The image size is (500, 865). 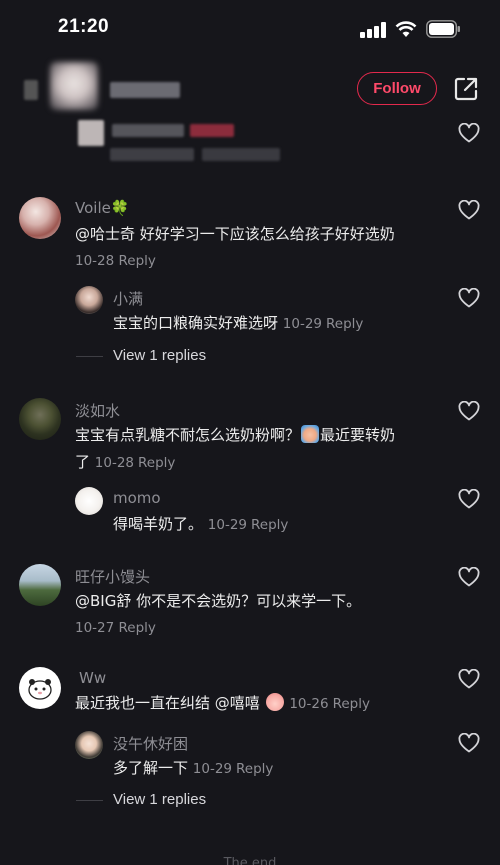 What do you see at coordinates (95, 628) in the screenshot?
I see `comment-date: 10-27` at bounding box center [95, 628].